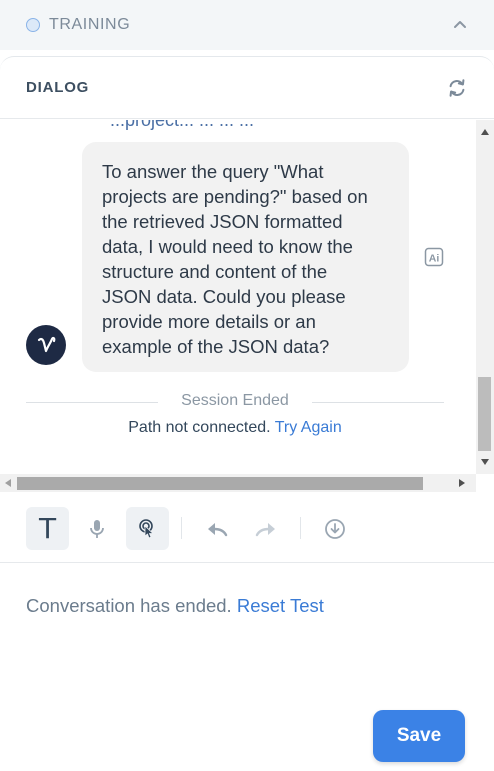 Image resolution: width=494 pixels, height=771 pixels. Describe the element at coordinates (378, 402) in the screenshot. I see `divider-line` at that location.